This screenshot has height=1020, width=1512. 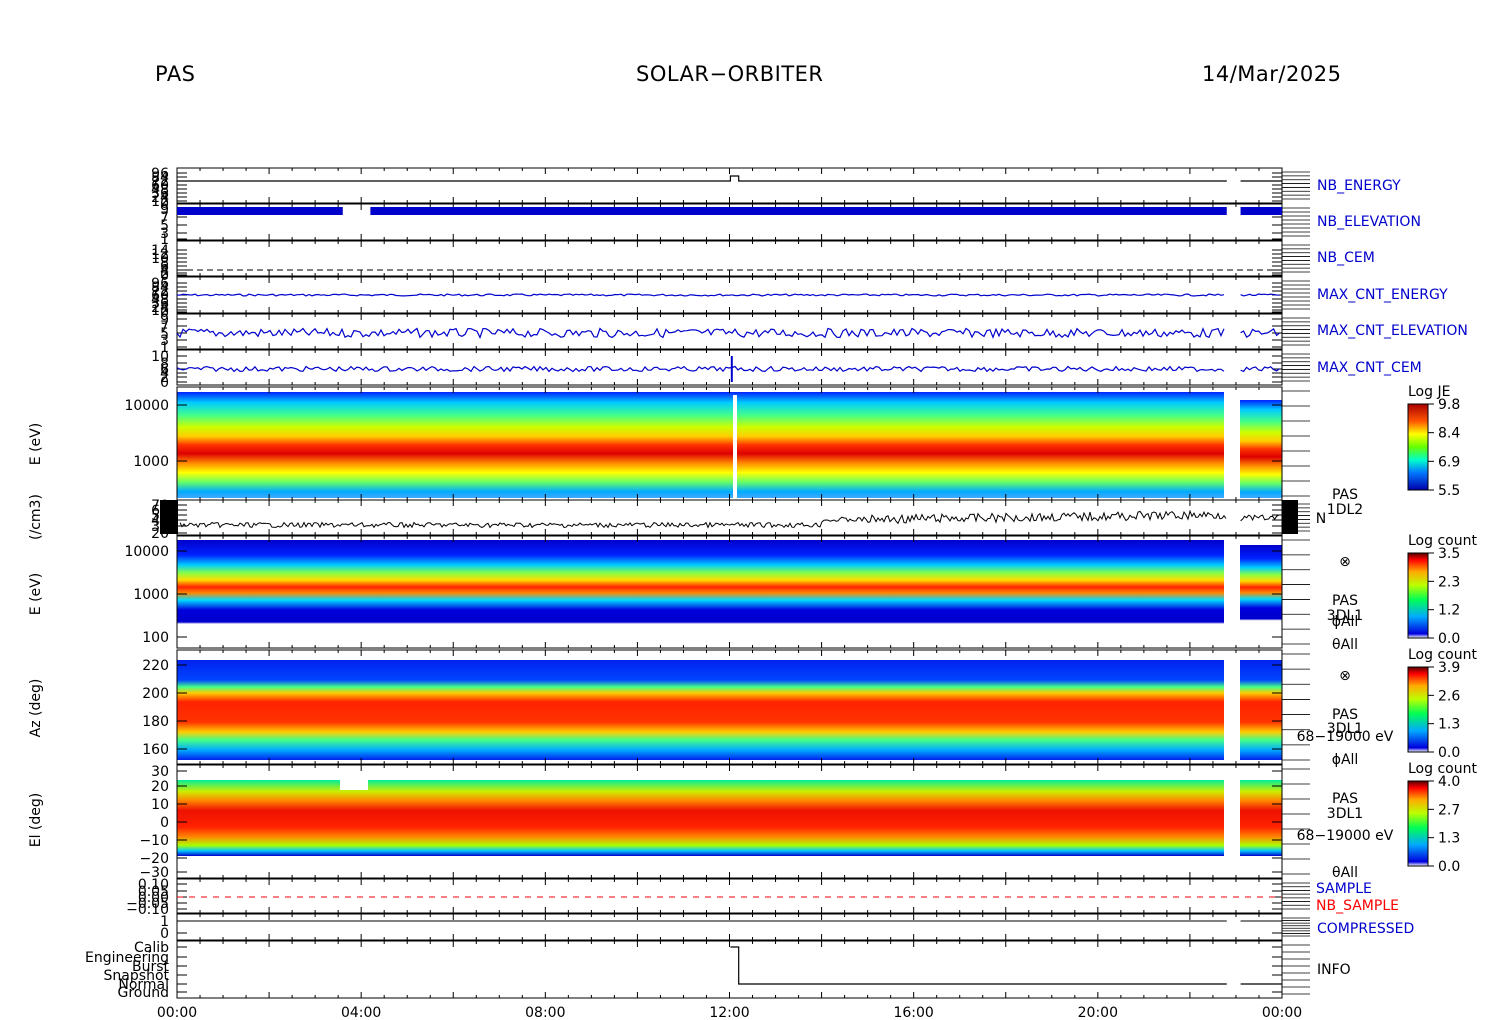 What do you see at coordinates (1346, 258) in the screenshot?
I see `panel-name-label: NB_CEM` at bounding box center [1346, 258].